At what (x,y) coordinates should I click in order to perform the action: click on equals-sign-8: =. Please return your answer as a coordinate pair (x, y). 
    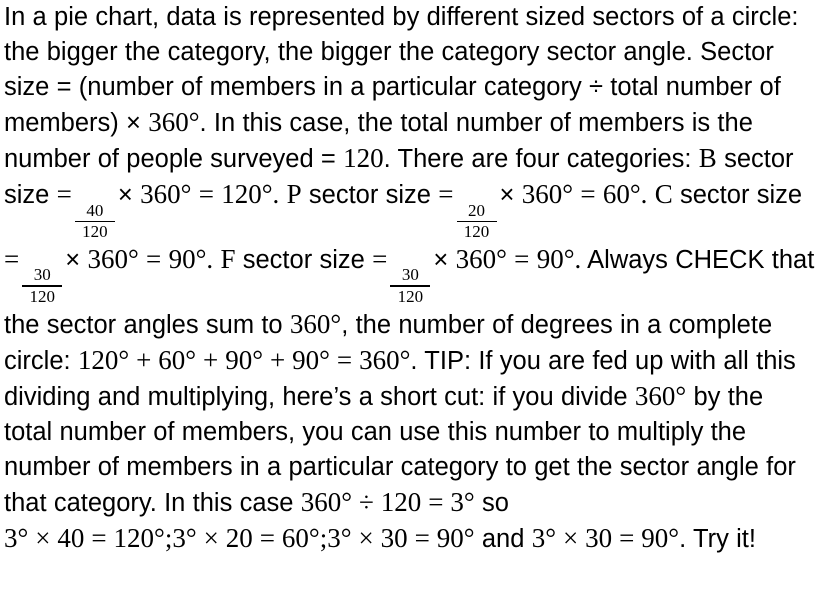
    Looking at the image, I should click on (522, 259).